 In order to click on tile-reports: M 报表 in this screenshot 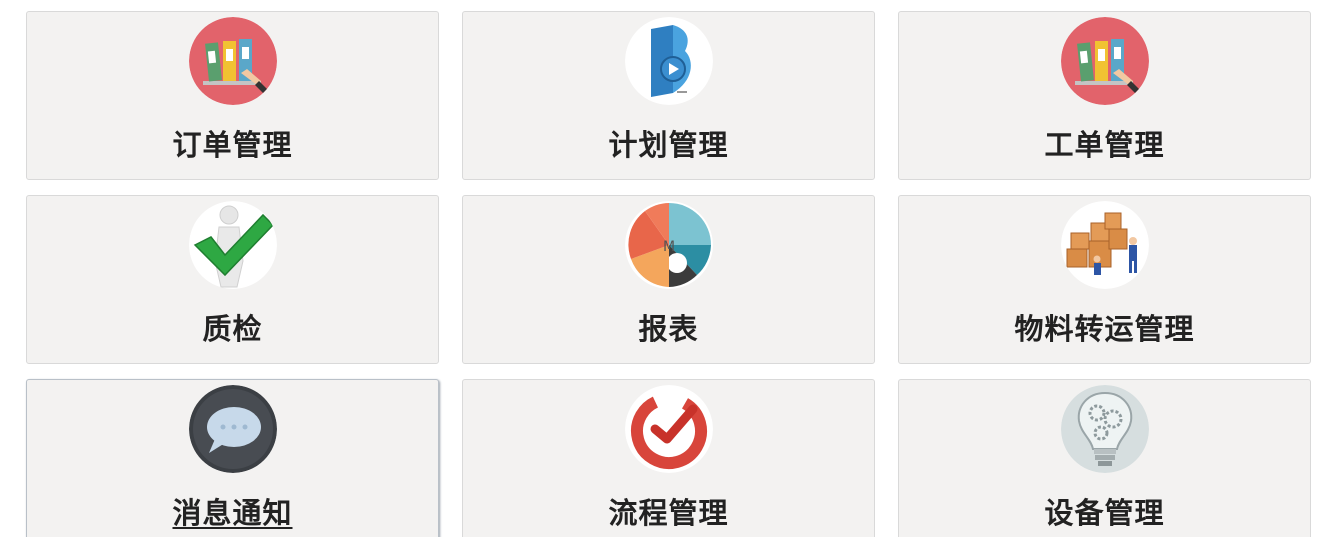, I will do `click(668, 279)`.